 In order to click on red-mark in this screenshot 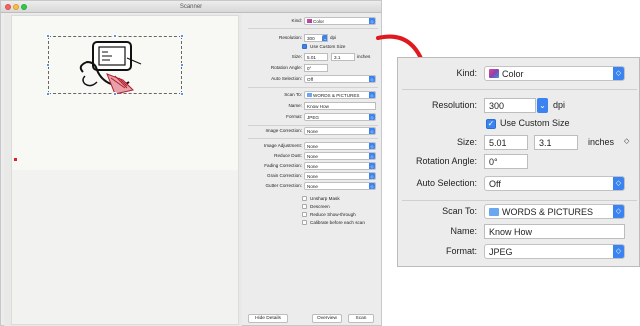, I will do `click(15, 159)`.